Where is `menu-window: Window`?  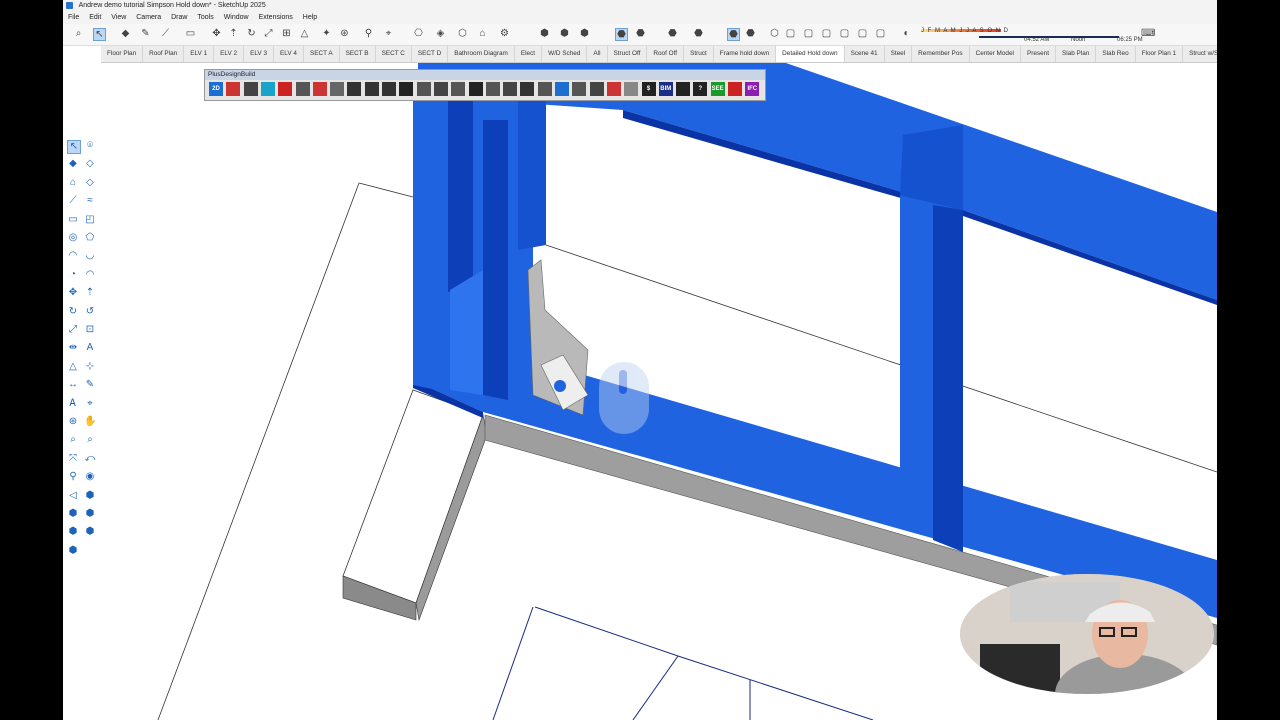
menu-window: Window is located at coordinates (236, 17).